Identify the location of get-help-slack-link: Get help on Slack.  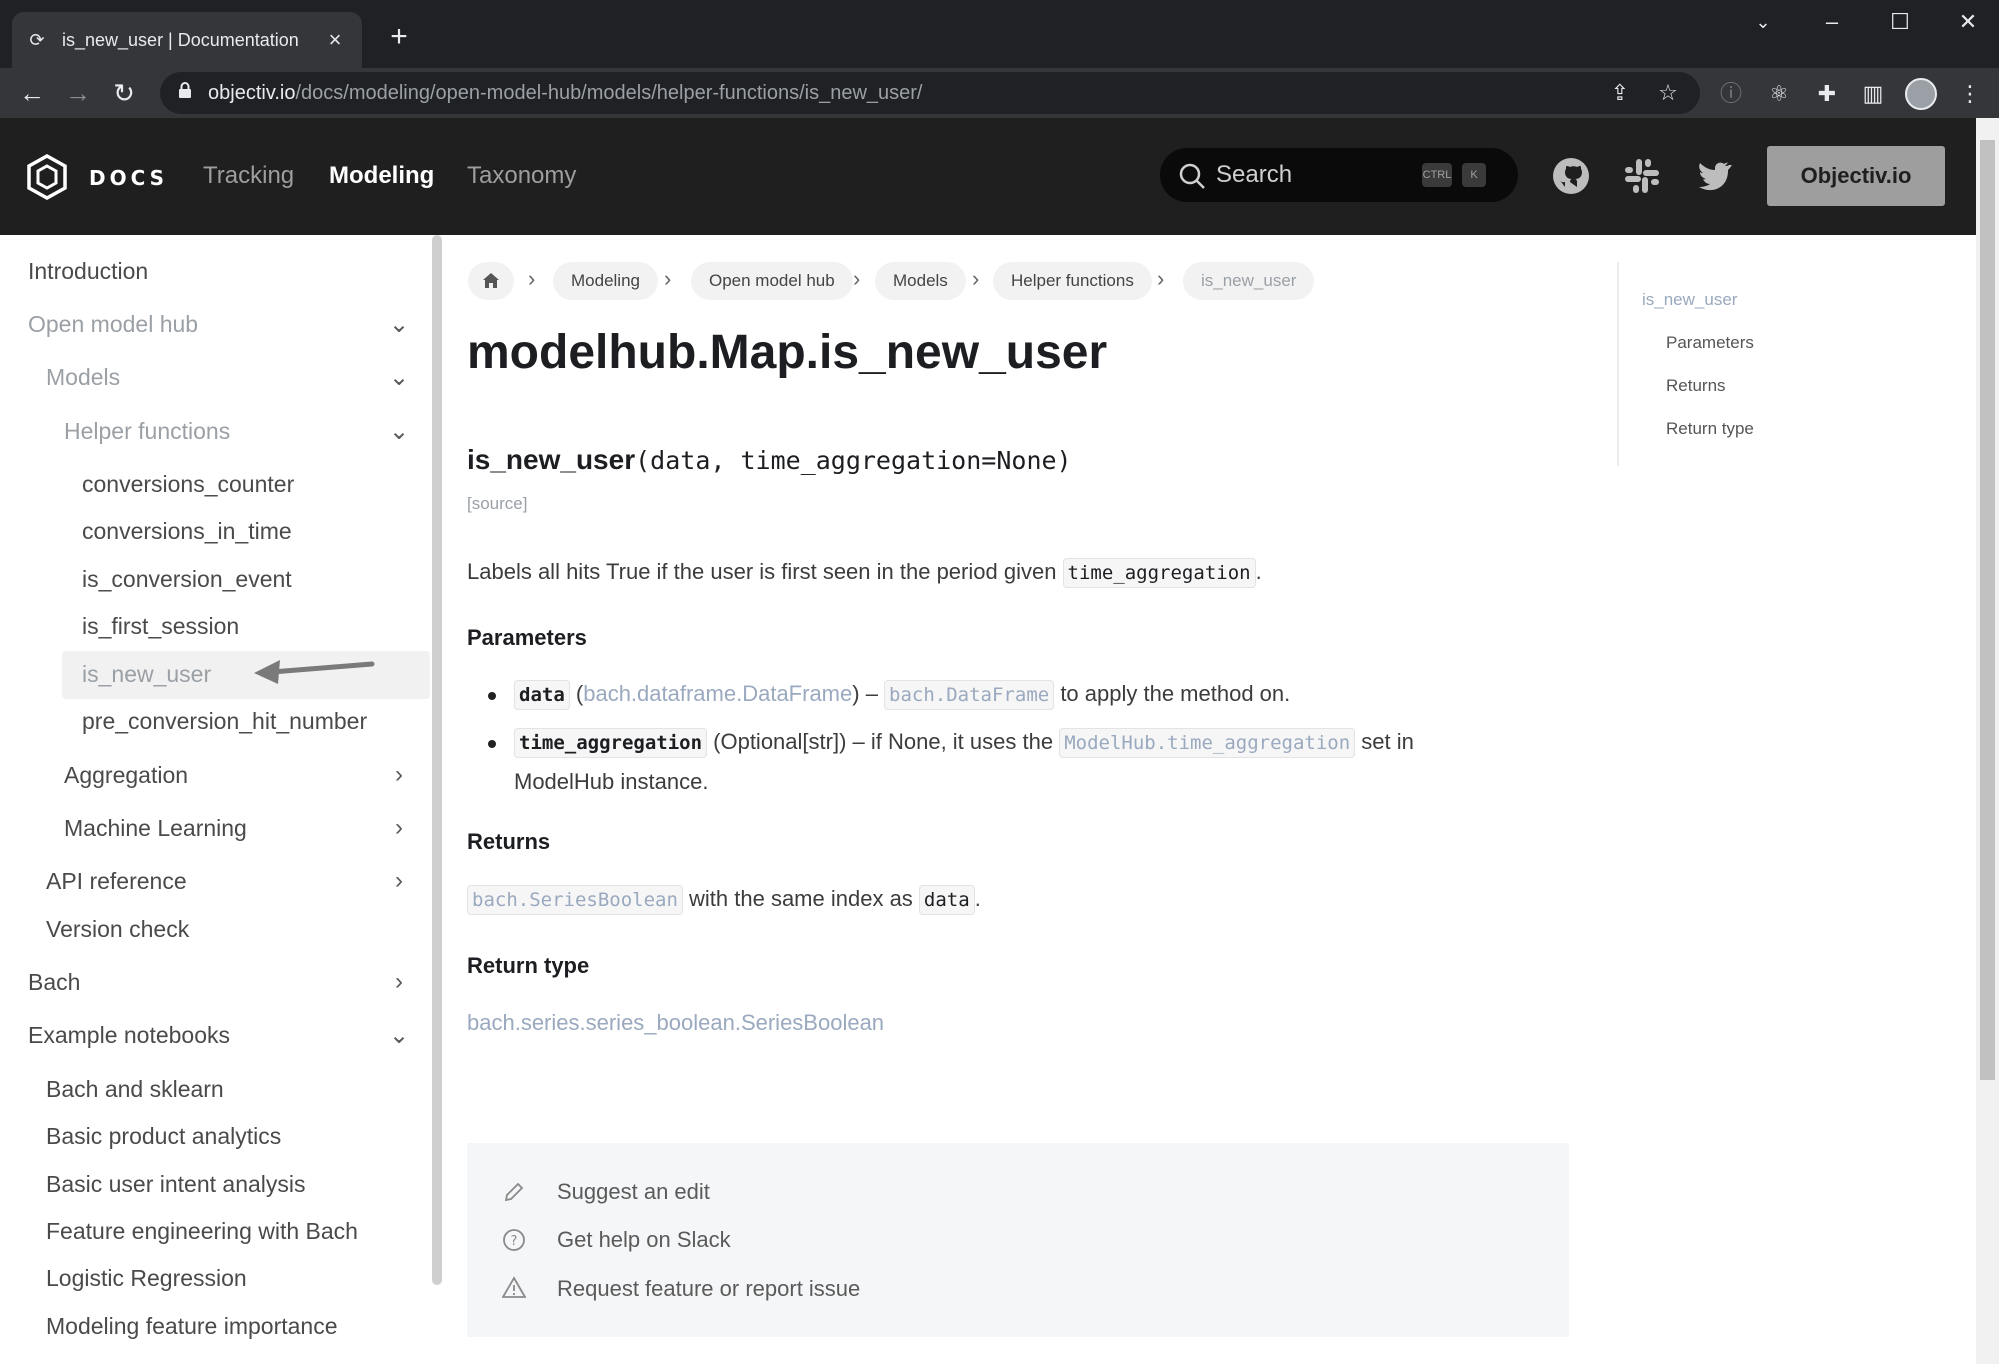
(644, 1240).